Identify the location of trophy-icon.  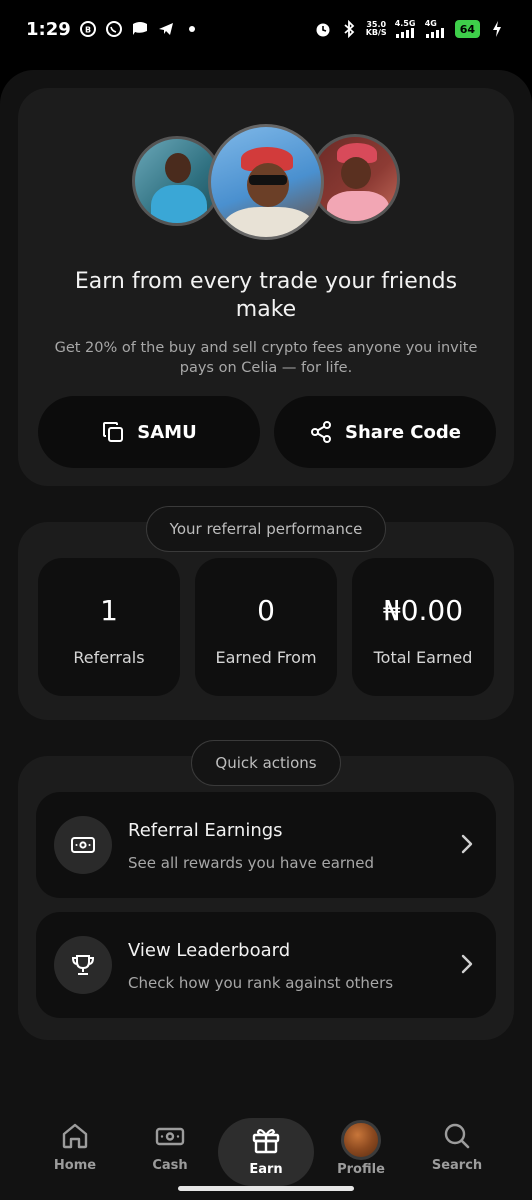
(83, 965).